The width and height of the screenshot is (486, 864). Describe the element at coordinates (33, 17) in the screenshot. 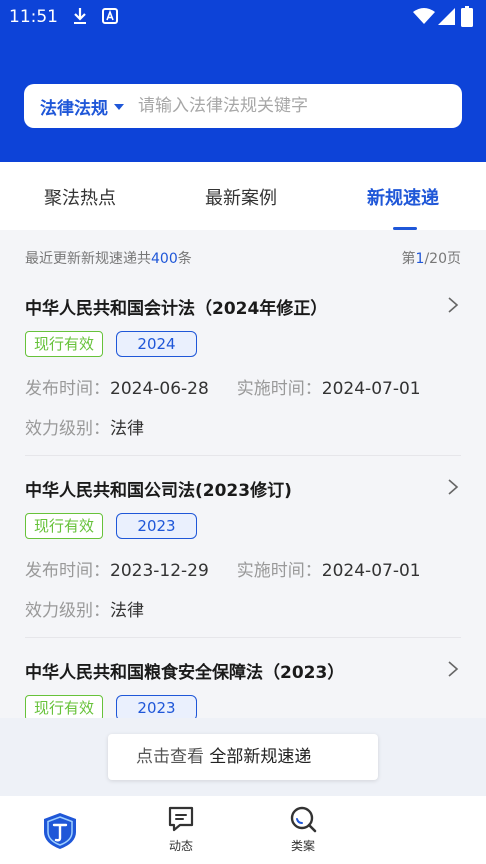

I see `status-time: 11:51` at that location.